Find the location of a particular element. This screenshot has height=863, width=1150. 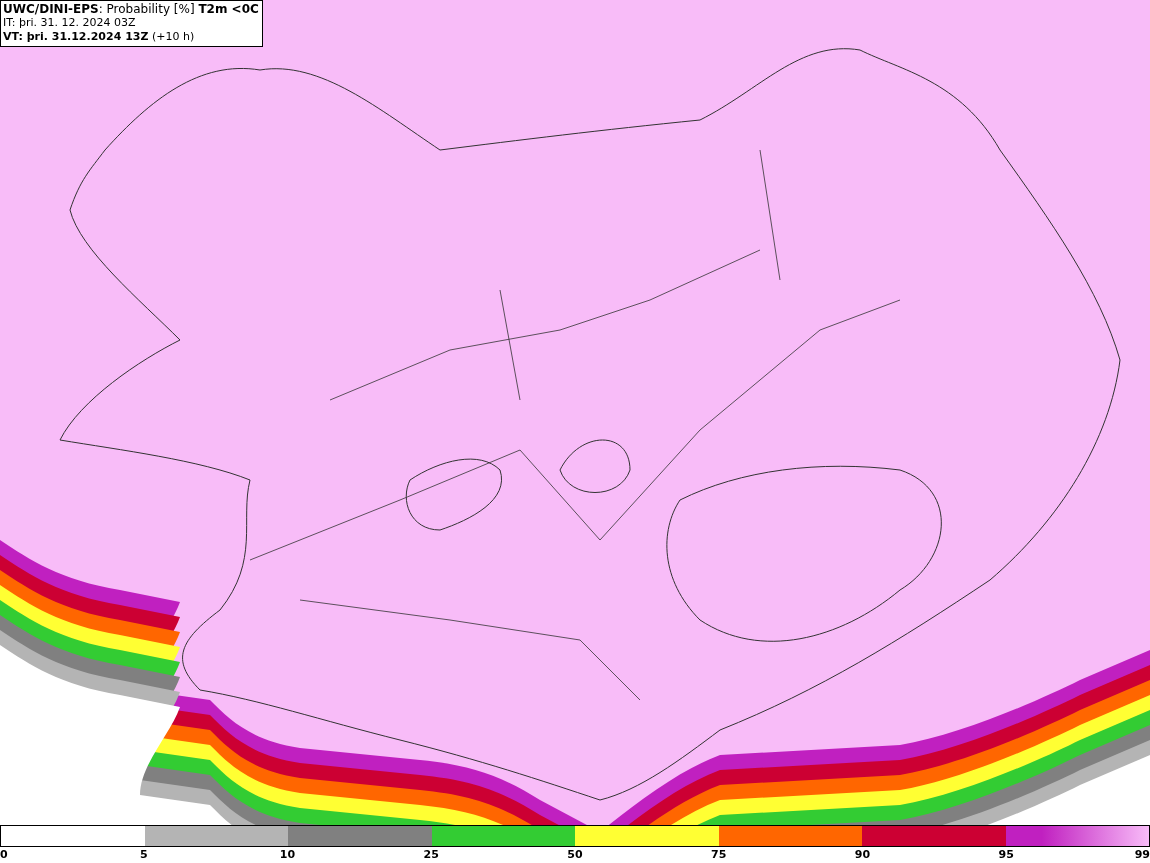

scale-label: 95 is located at coordinates (1006, 855).